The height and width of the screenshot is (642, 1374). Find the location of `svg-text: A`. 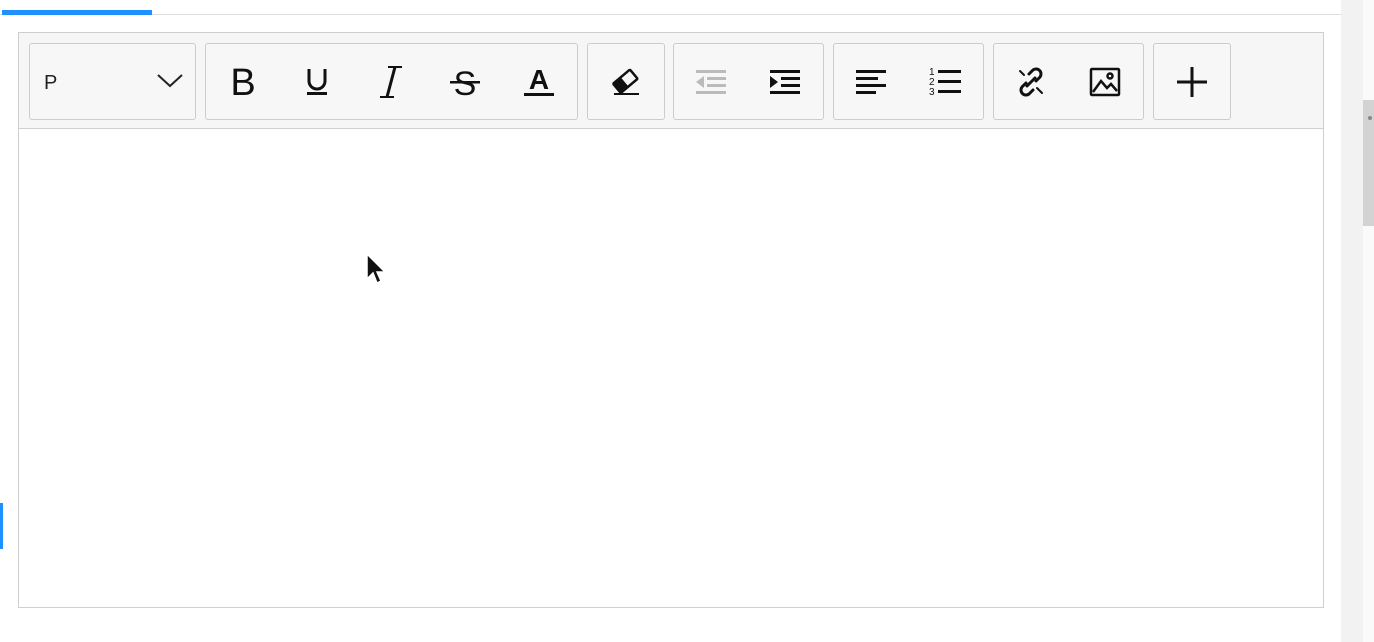

svg-text: A is located at coordinates (539, 80).